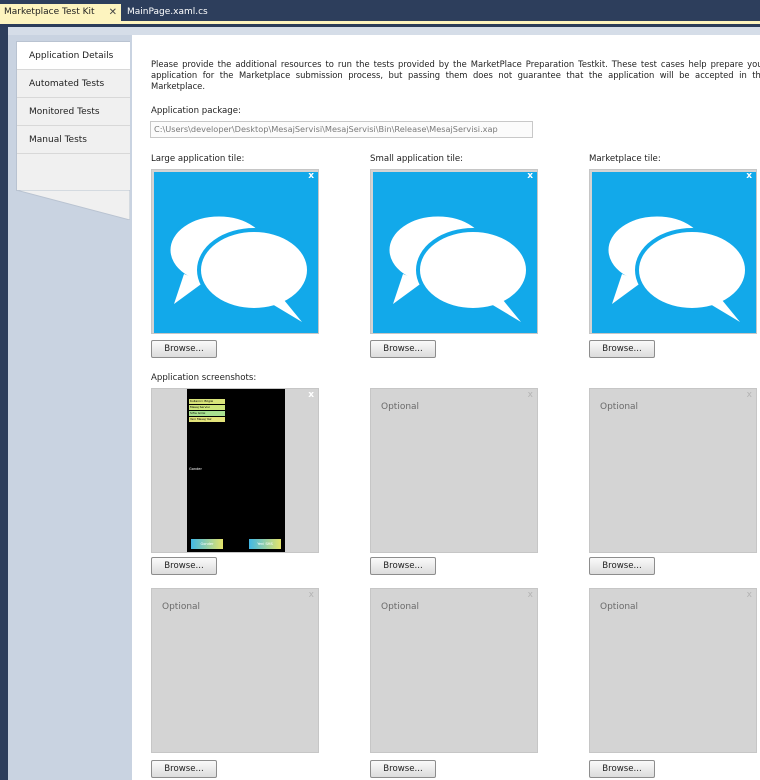  I want to click on screenshots-label: Application screenshots:, so click(204, 378).